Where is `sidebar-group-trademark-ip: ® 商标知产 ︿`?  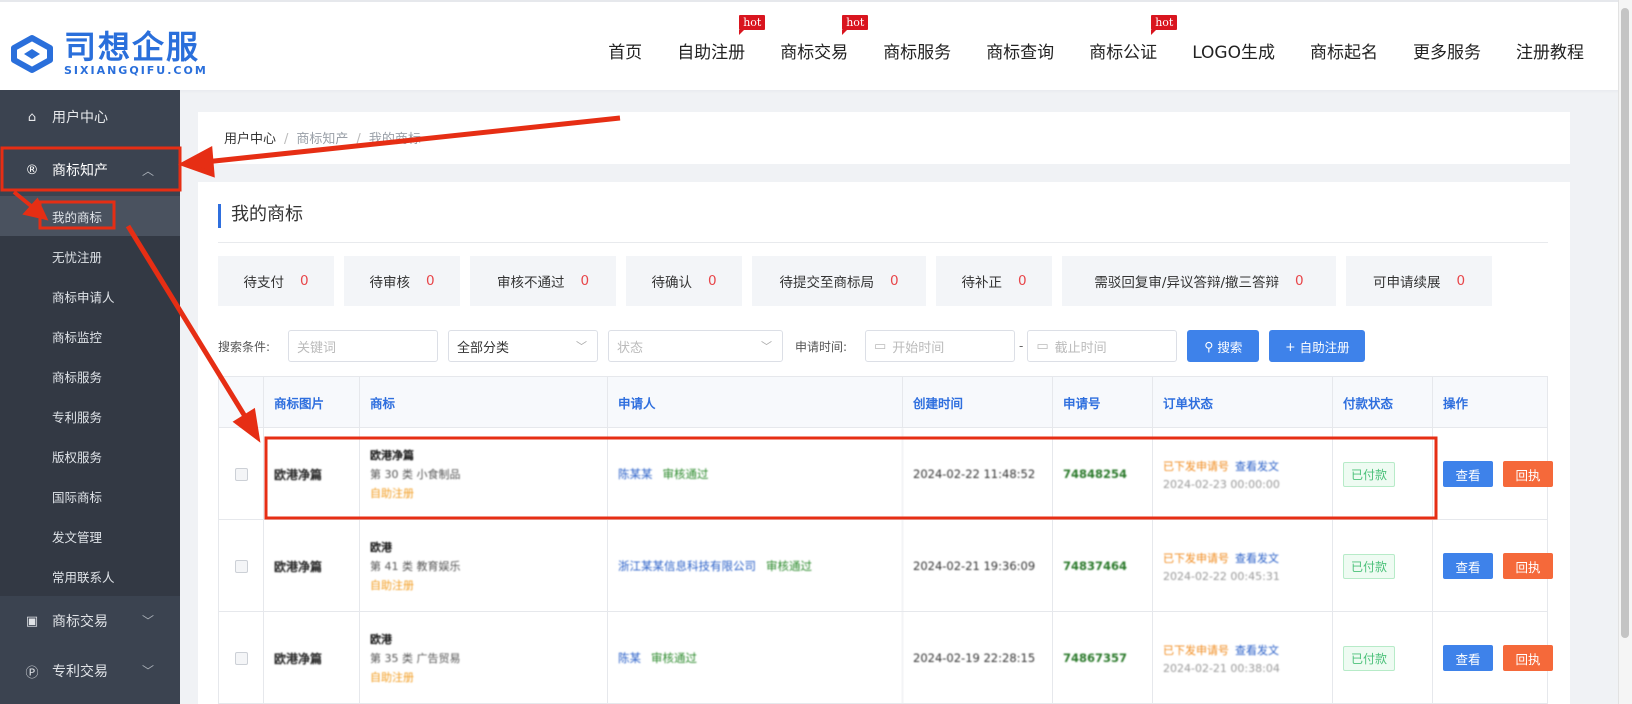 sidebar-group-trademark-ip: ® 商标知产 ︿ is located at coordinates (90, 170).